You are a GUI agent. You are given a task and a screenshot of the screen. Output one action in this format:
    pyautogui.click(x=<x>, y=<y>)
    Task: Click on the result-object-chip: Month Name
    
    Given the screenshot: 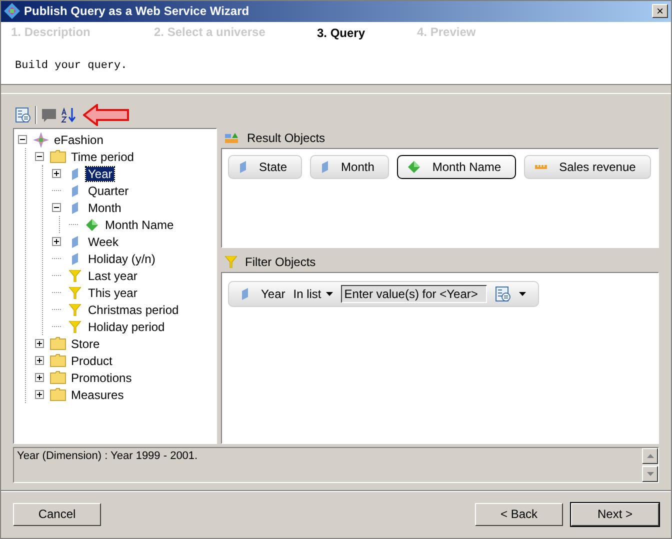 What is the action you would take?
    pyautogui.click(x=456, y=167)
    